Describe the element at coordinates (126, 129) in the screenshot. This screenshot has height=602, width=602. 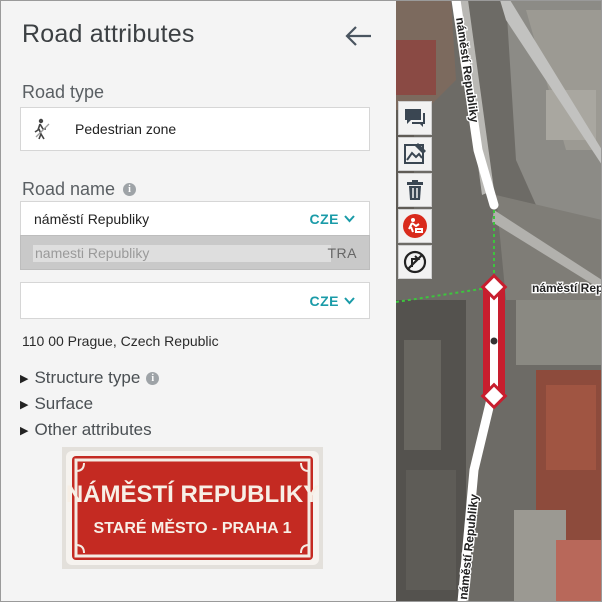
I see `road-type-value: Pedestrian zone` at that location.